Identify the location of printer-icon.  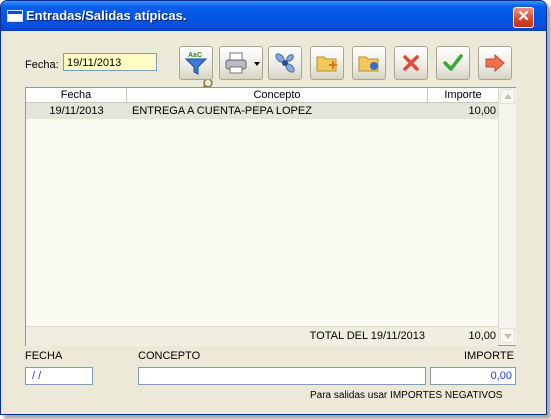
(236, 63).